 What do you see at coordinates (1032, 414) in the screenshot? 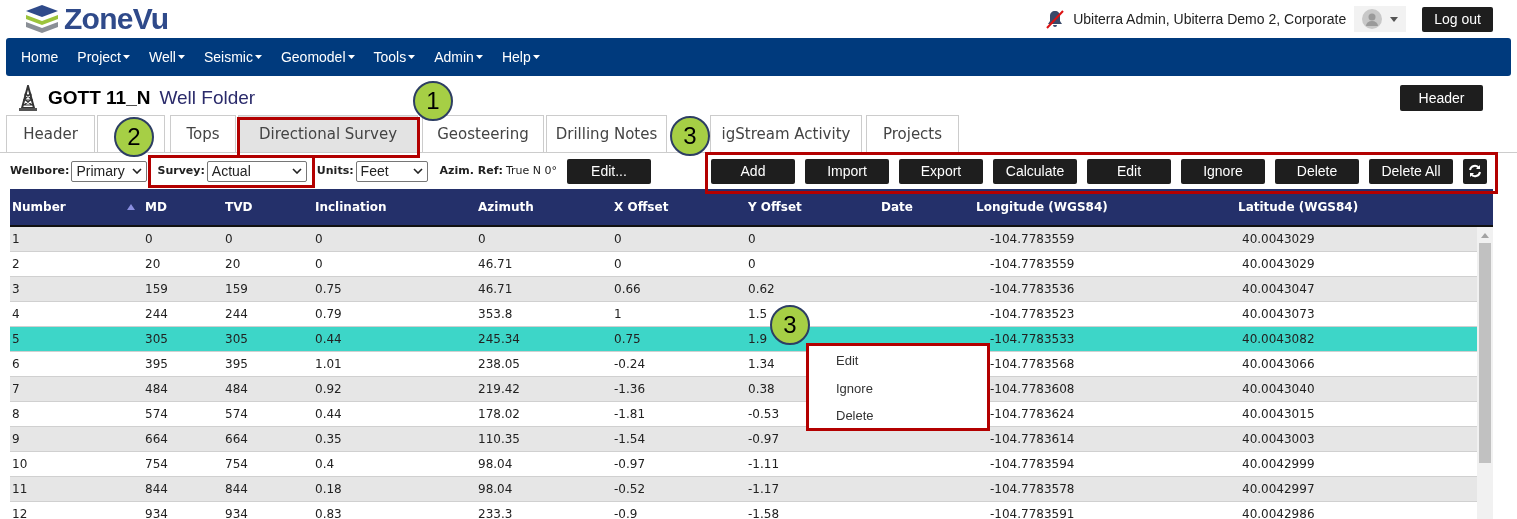
I see `table-cell: -104.7783624` at bounding box center [1032, 414].